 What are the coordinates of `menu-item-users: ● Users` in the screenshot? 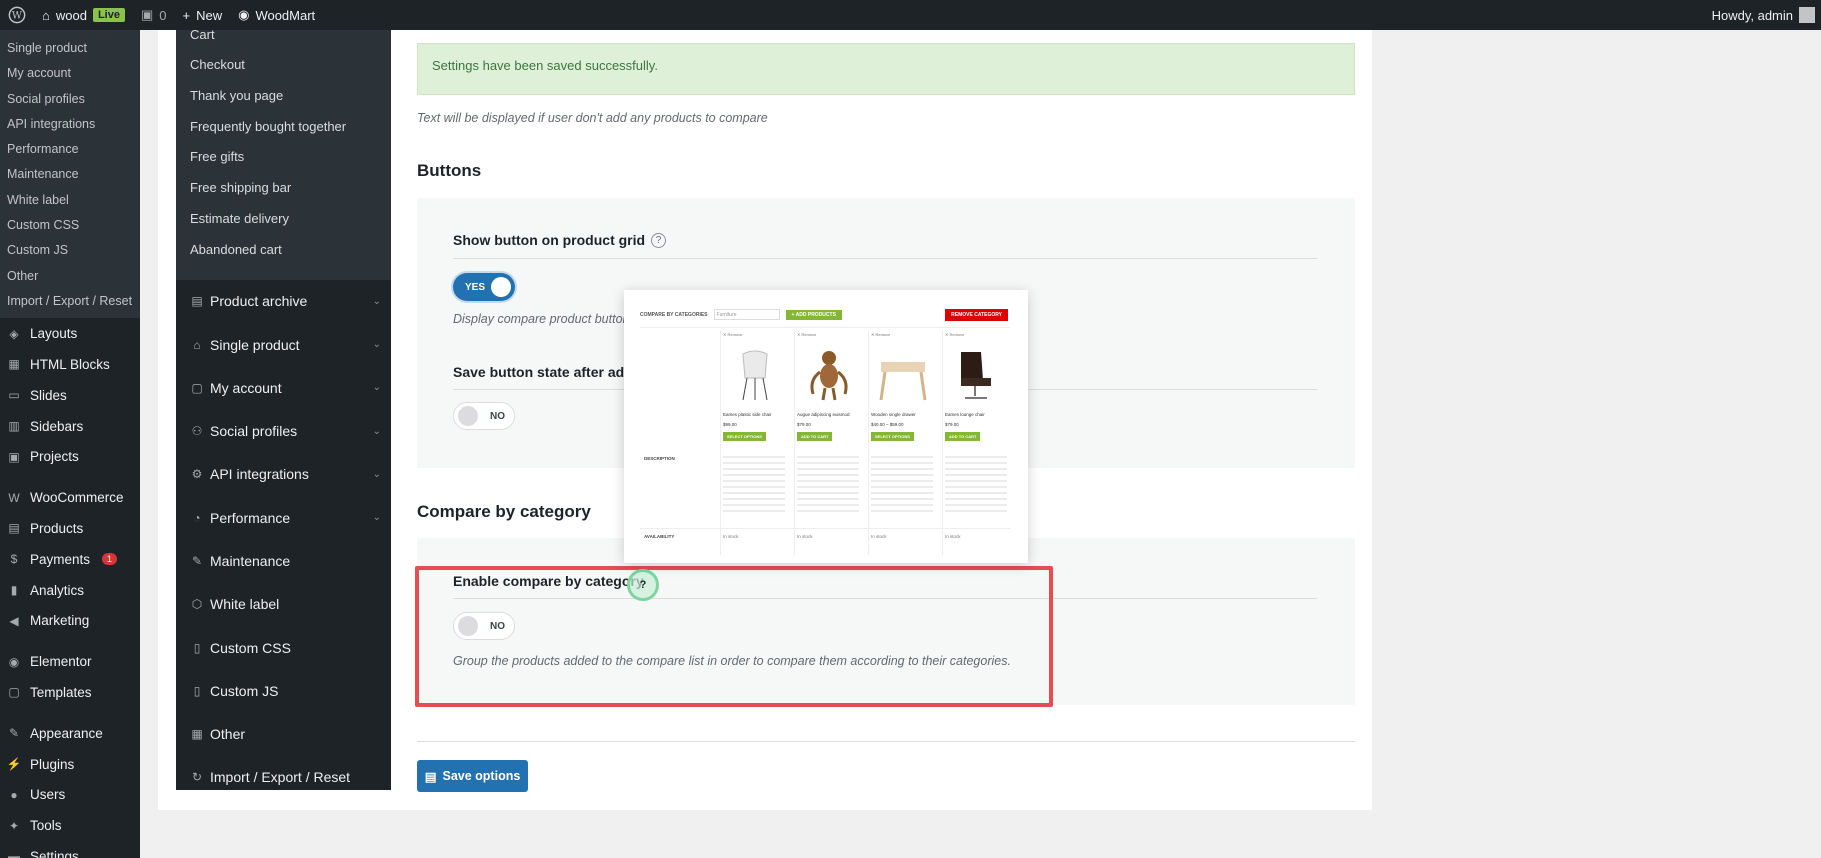 It's located at (70, 794).